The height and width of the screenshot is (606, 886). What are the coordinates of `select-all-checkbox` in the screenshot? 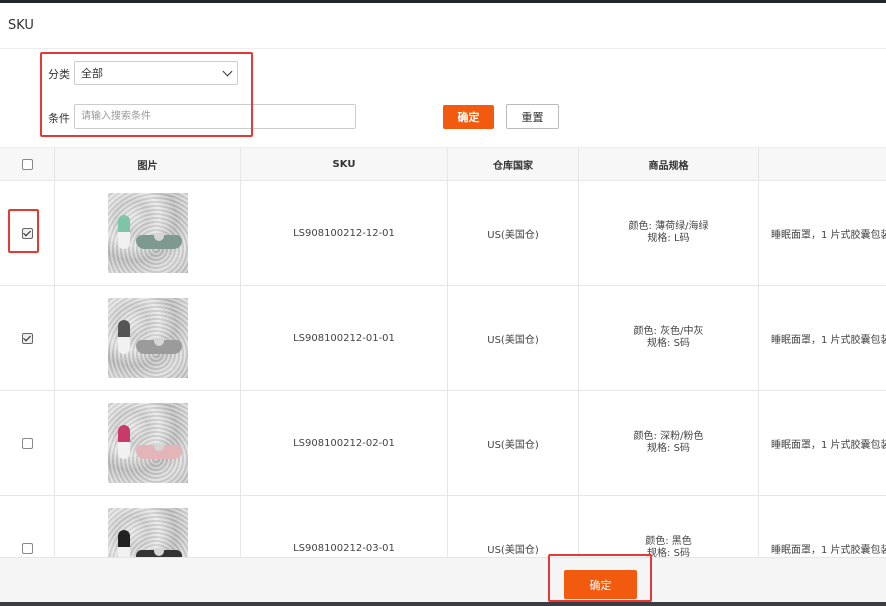 It's located at (27, 164).